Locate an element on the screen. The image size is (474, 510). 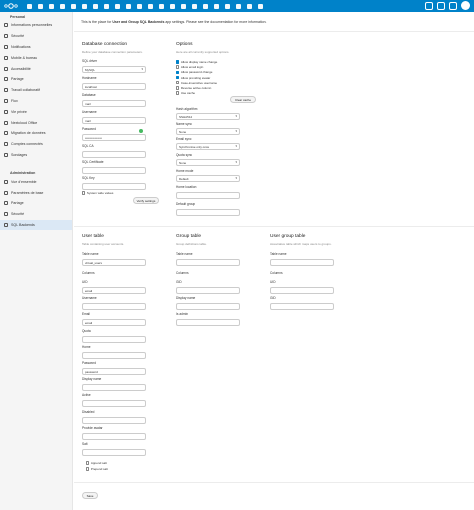
options-section-title: Options is located at coordinates (184, 44).